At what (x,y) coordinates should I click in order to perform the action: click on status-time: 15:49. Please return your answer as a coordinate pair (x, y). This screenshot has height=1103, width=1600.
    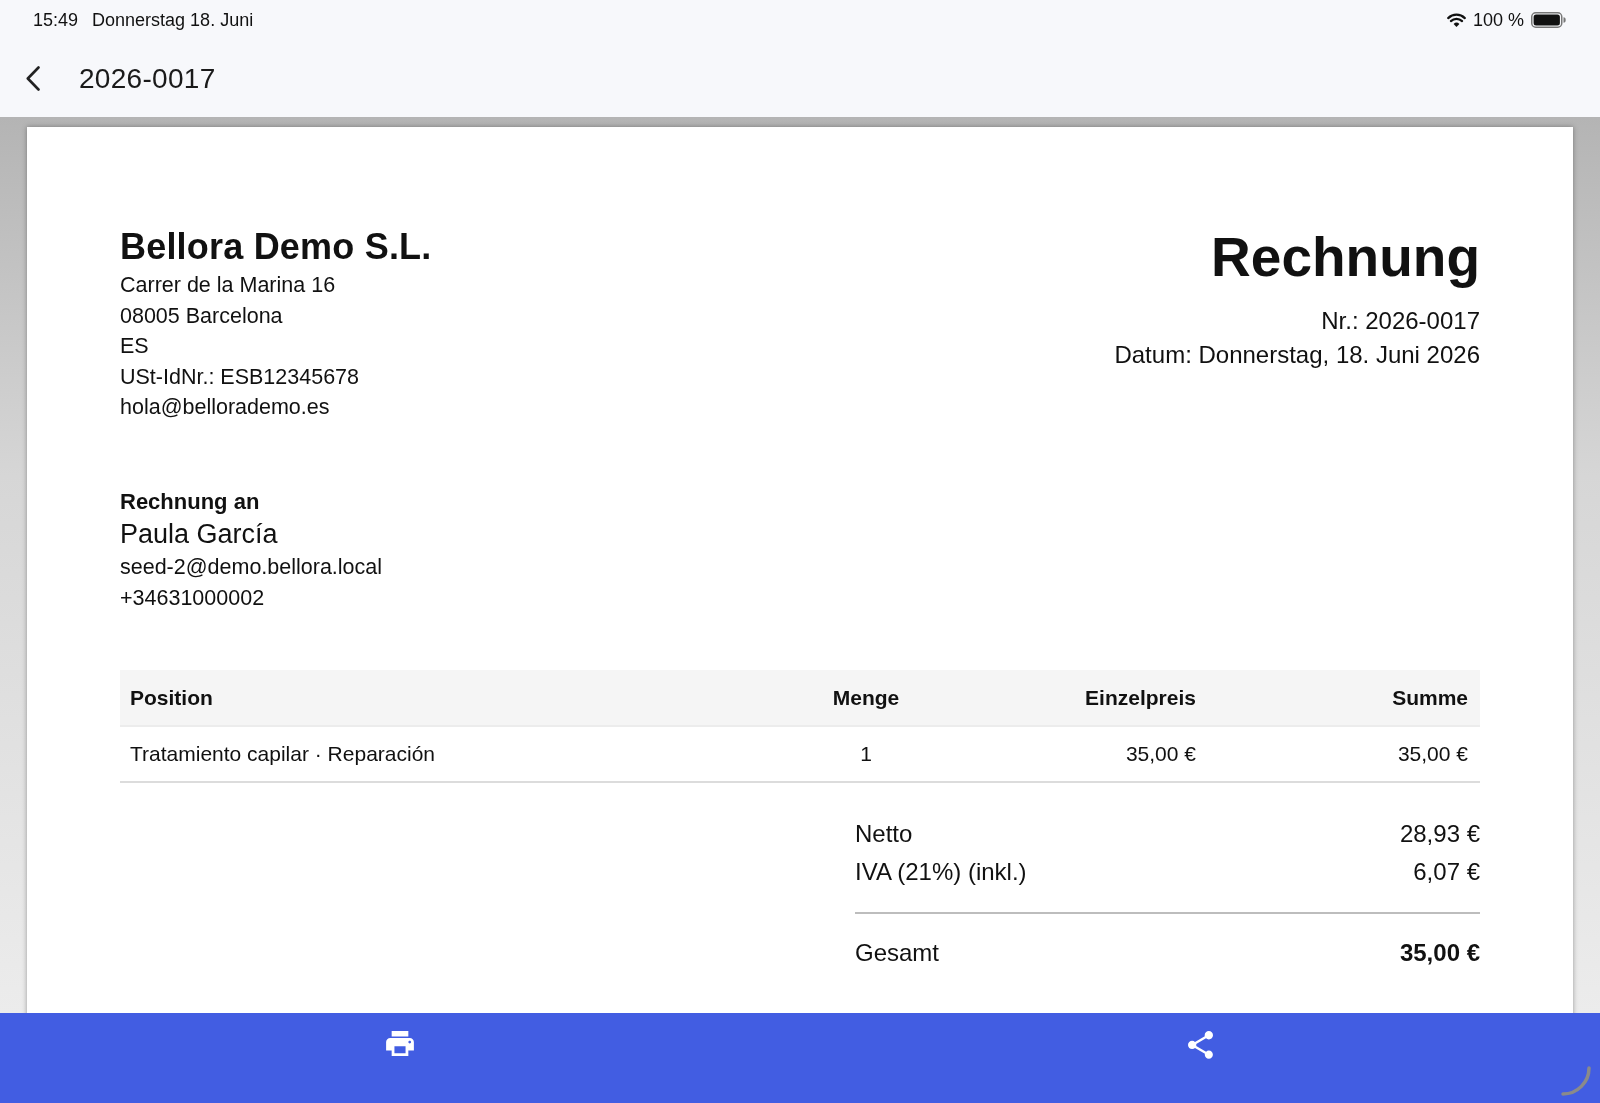
    Looking at the image, I should click on (56, 20).